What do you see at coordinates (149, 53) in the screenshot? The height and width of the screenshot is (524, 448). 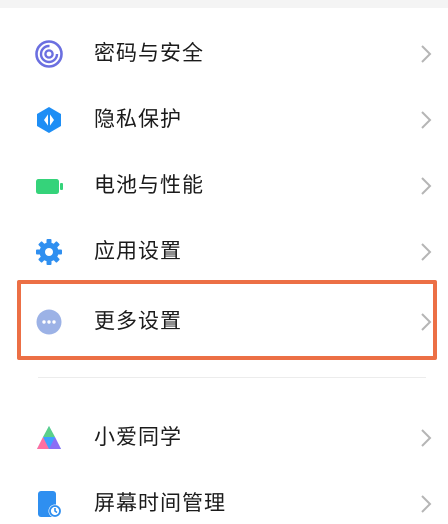 I see `settings-item-label: 密码与安全` at bounding box center [149, 53].